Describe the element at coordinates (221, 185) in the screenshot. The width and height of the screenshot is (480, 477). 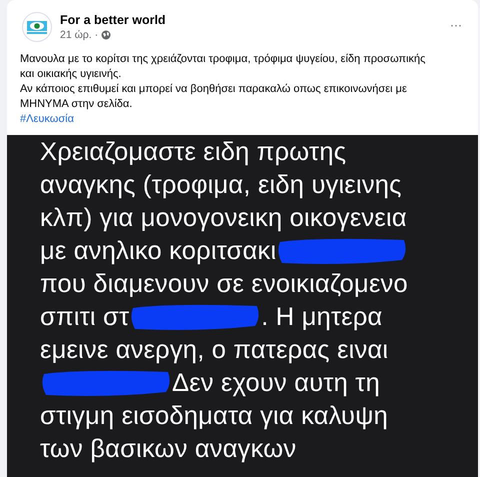
I see `image-text: αναγκης (τροφιμα, ειδη υγιεινης` at that location.